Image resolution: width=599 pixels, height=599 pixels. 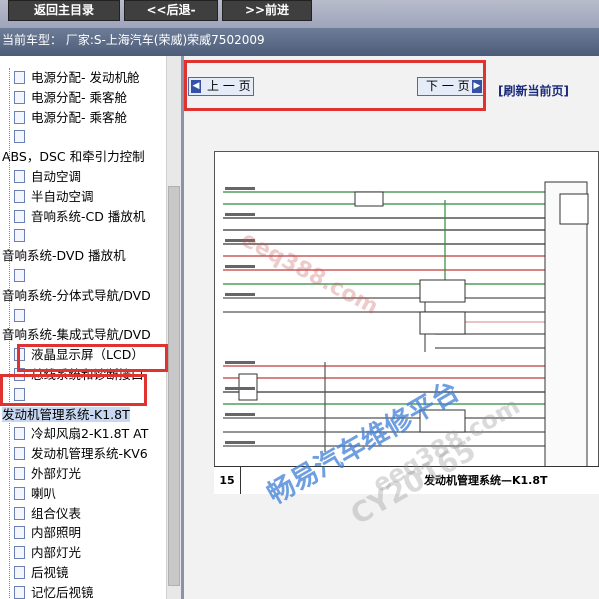 I want to click on highlight-box-bus-diagnostics, so click(x=92, y=358).